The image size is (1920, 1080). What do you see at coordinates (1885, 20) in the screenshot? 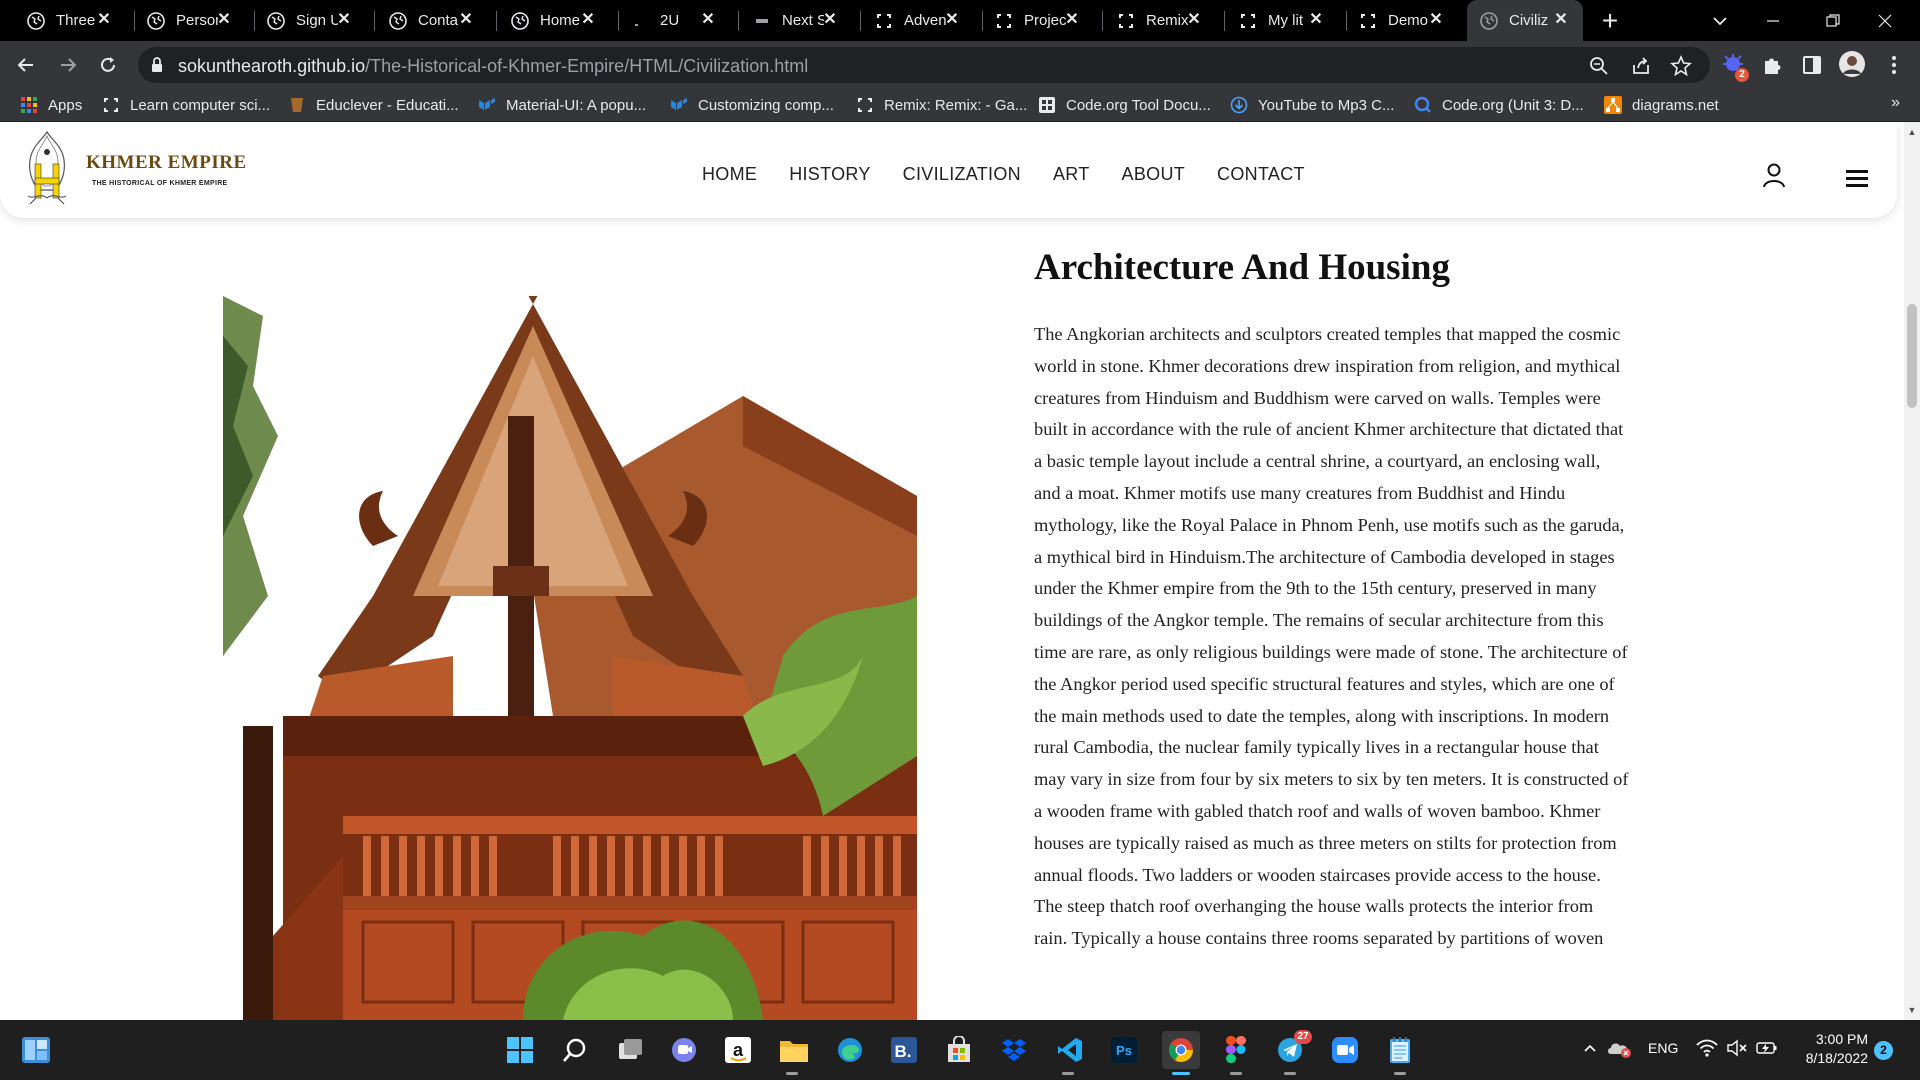
I see `close-window-button` at bounding box center [1885, 20].